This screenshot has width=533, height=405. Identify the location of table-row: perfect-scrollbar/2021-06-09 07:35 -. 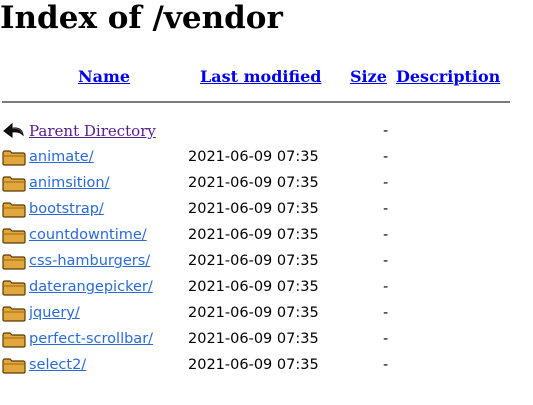
(266, 339).